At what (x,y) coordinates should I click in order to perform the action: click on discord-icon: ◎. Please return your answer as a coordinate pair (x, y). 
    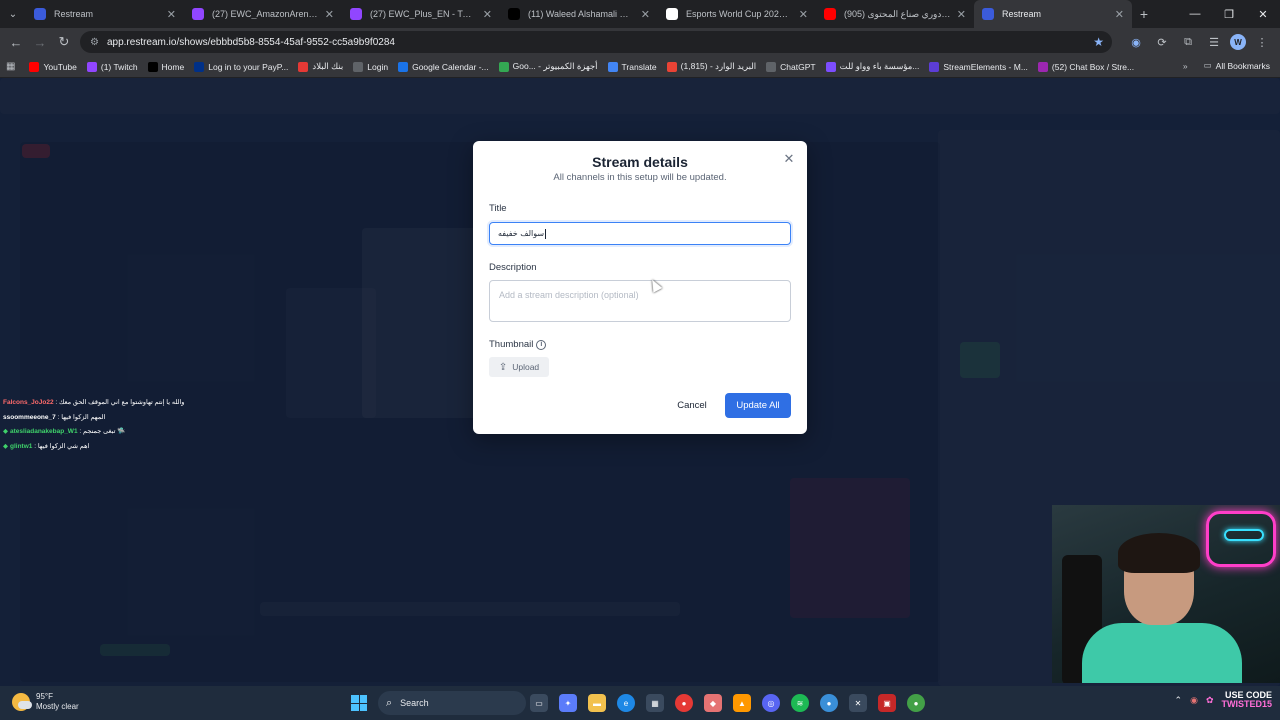
    Looking at the image, I should click on (771, 703).